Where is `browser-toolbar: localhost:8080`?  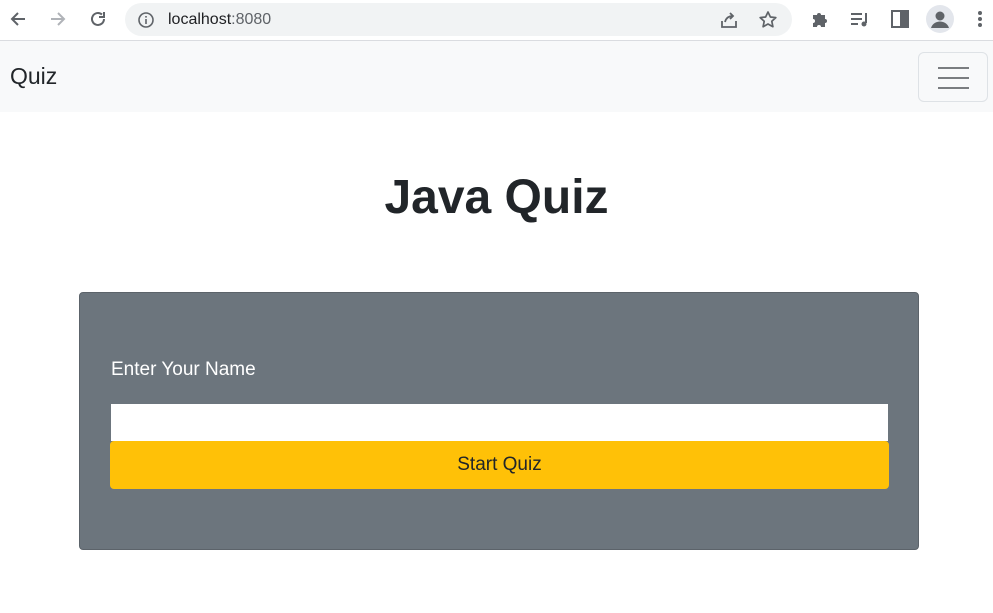
browser-toolbar: localhost:8080 is located at coordinates (496, 20).